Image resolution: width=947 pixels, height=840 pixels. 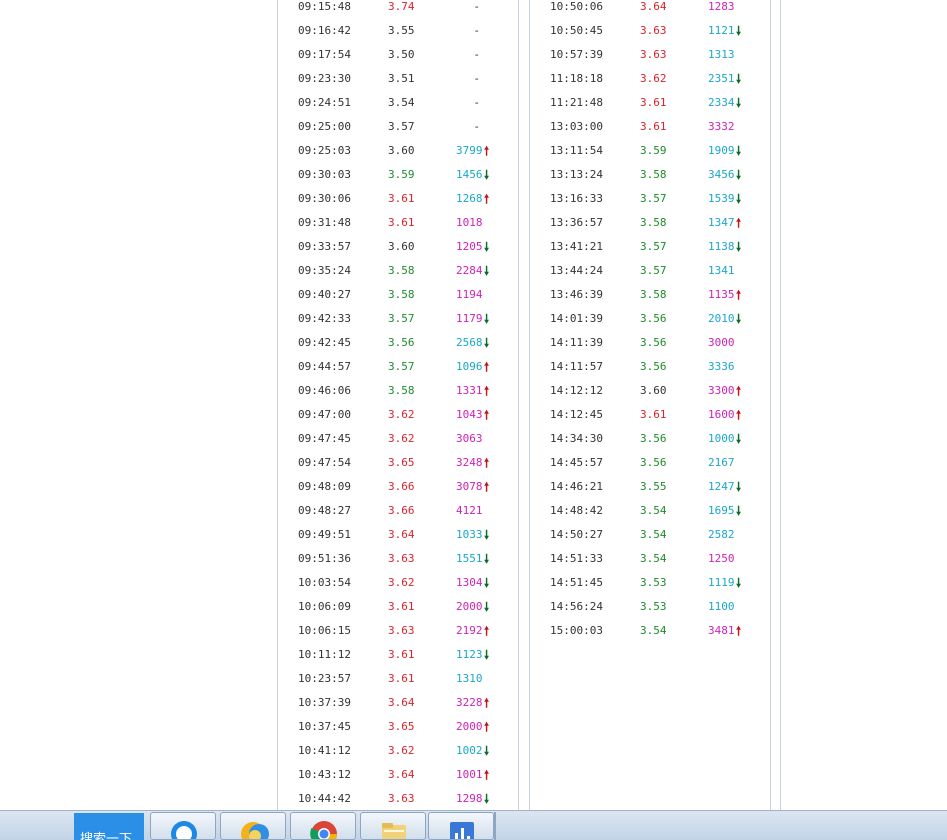 I want to click on panel-divider-right, so click(x=529, y=405).